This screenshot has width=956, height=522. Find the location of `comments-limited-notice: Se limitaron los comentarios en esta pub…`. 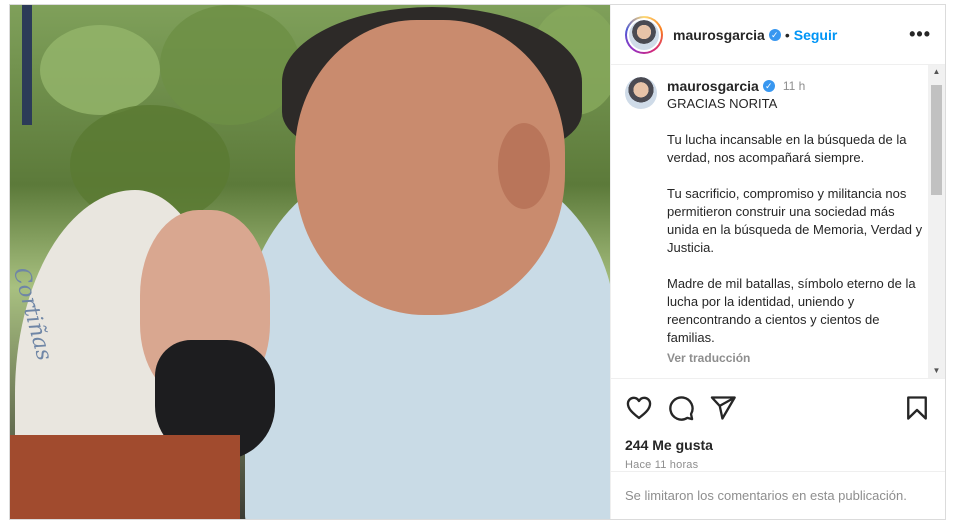

comments-limited-notice: Se limitaron los comentarios en esta pub… is located at coordinates (778, 495).